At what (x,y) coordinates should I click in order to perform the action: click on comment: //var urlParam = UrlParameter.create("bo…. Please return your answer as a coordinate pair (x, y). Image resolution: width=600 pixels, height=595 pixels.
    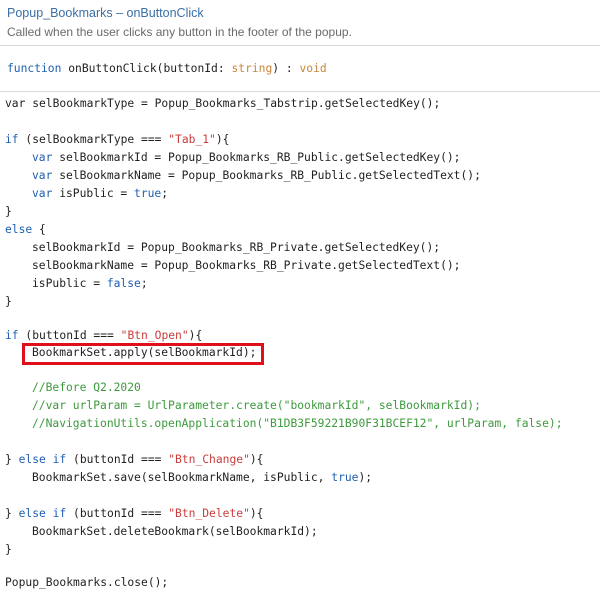
    Looking at the image, I should click on (256, 405).